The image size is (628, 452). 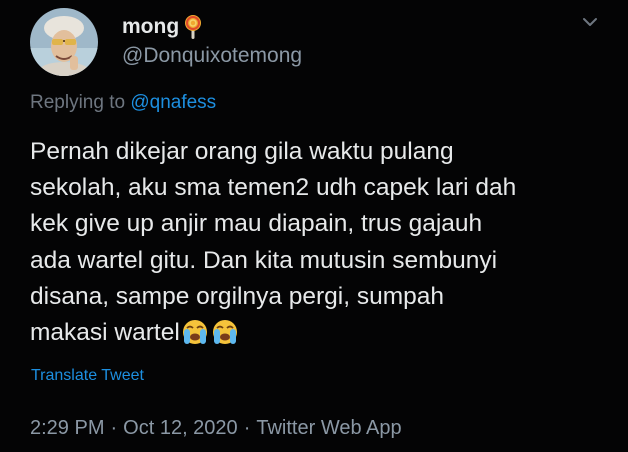 What do you see at coordinates (212, 56) in the screenshot?
I see `user-handle: @Donquixotemong` at bounding box center [212, 56].